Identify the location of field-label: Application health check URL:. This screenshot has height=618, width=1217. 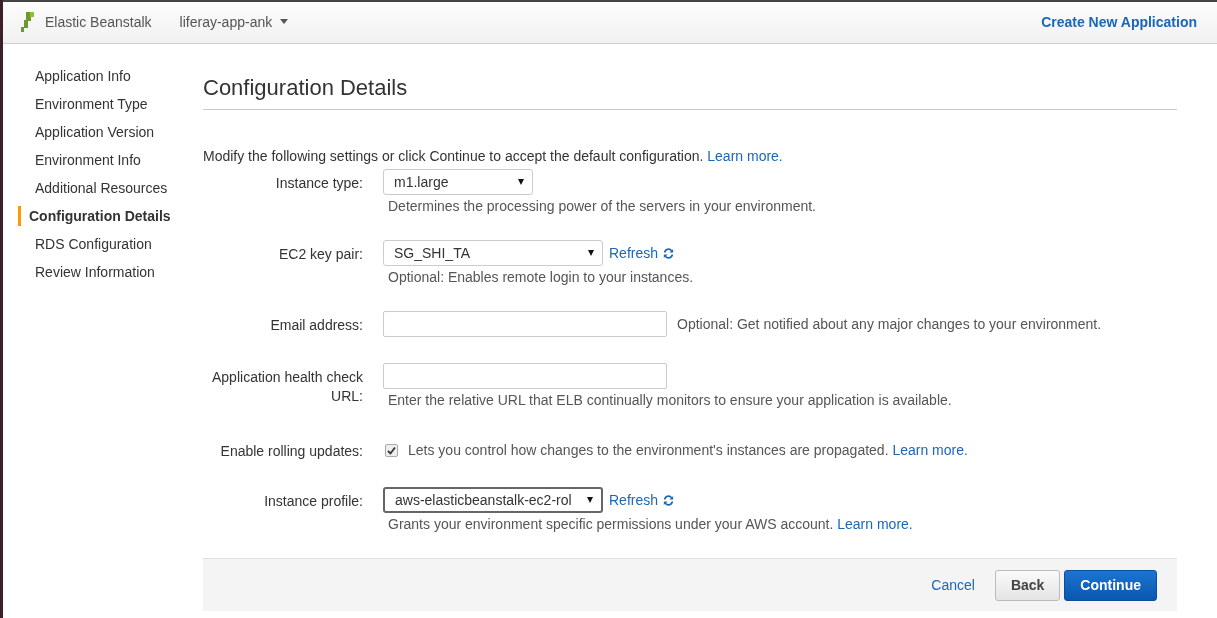
(287, 387).